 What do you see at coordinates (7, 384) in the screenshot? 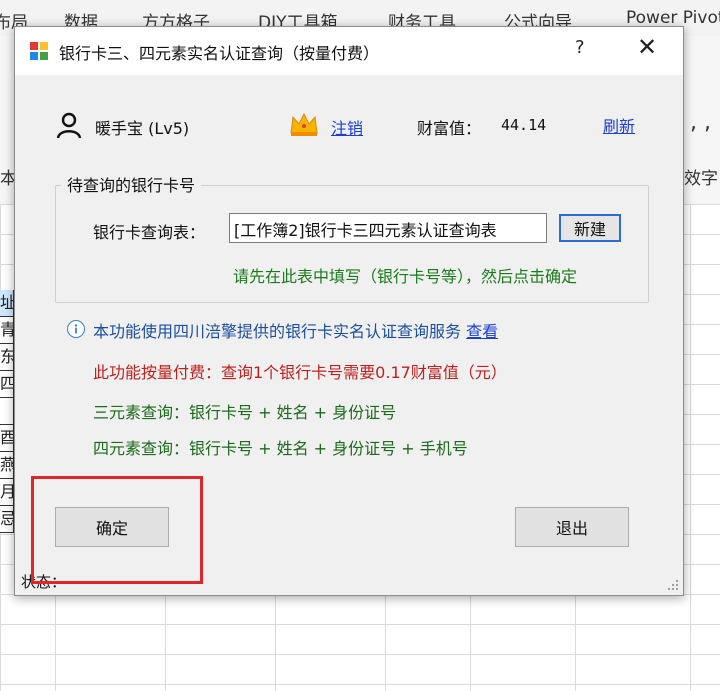
I see `sheet-cell: 四` at bounding box center [7, 384].